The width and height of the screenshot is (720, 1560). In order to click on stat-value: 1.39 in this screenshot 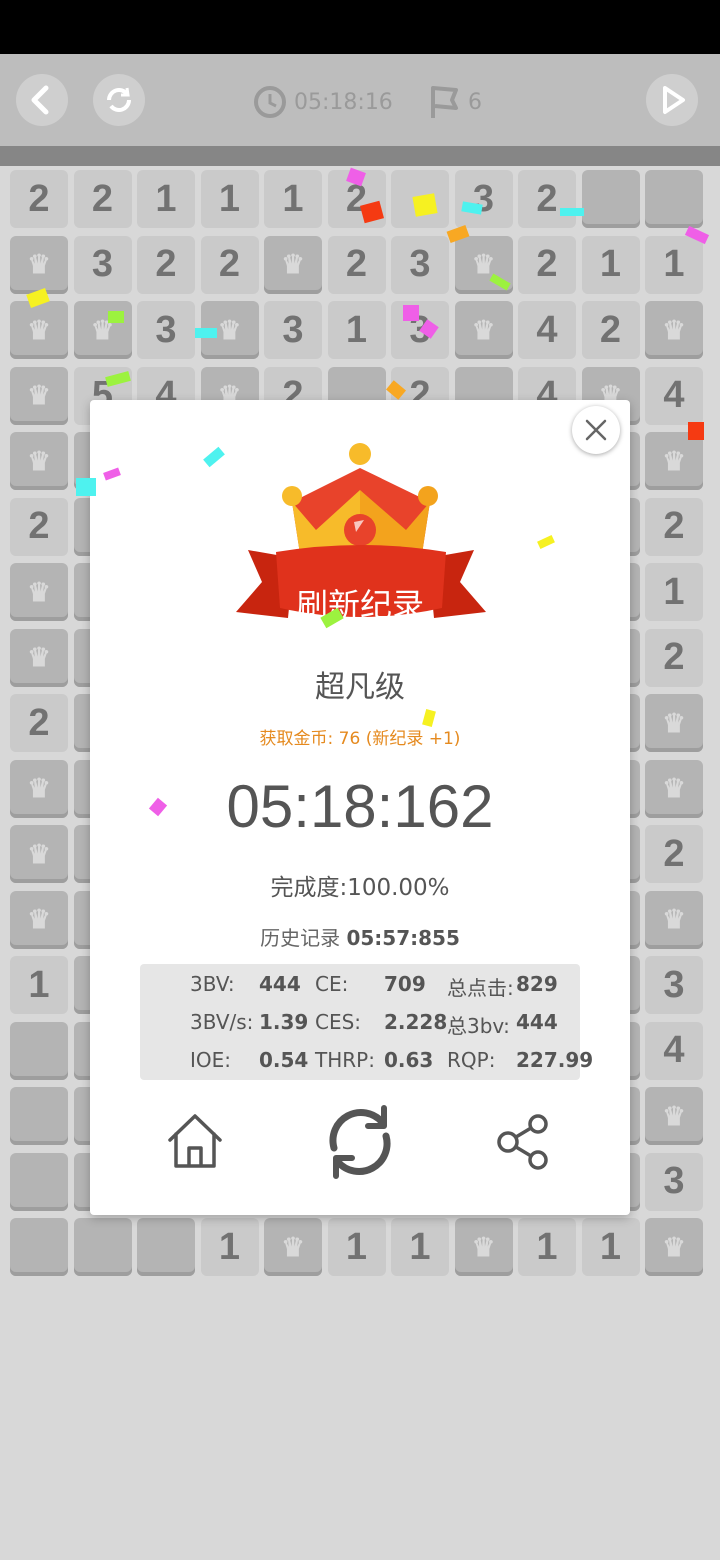, I will do `click(284, 1022)`.